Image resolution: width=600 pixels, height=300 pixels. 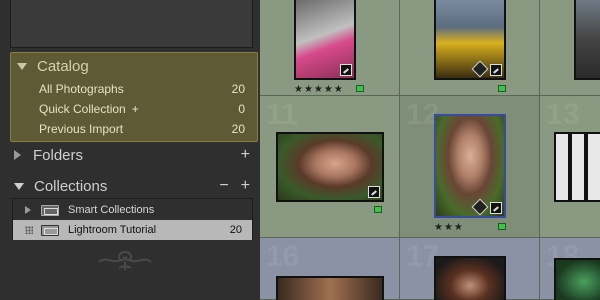 I want to click on grid-cell: ★★★★★, so click(x=330, y=48).